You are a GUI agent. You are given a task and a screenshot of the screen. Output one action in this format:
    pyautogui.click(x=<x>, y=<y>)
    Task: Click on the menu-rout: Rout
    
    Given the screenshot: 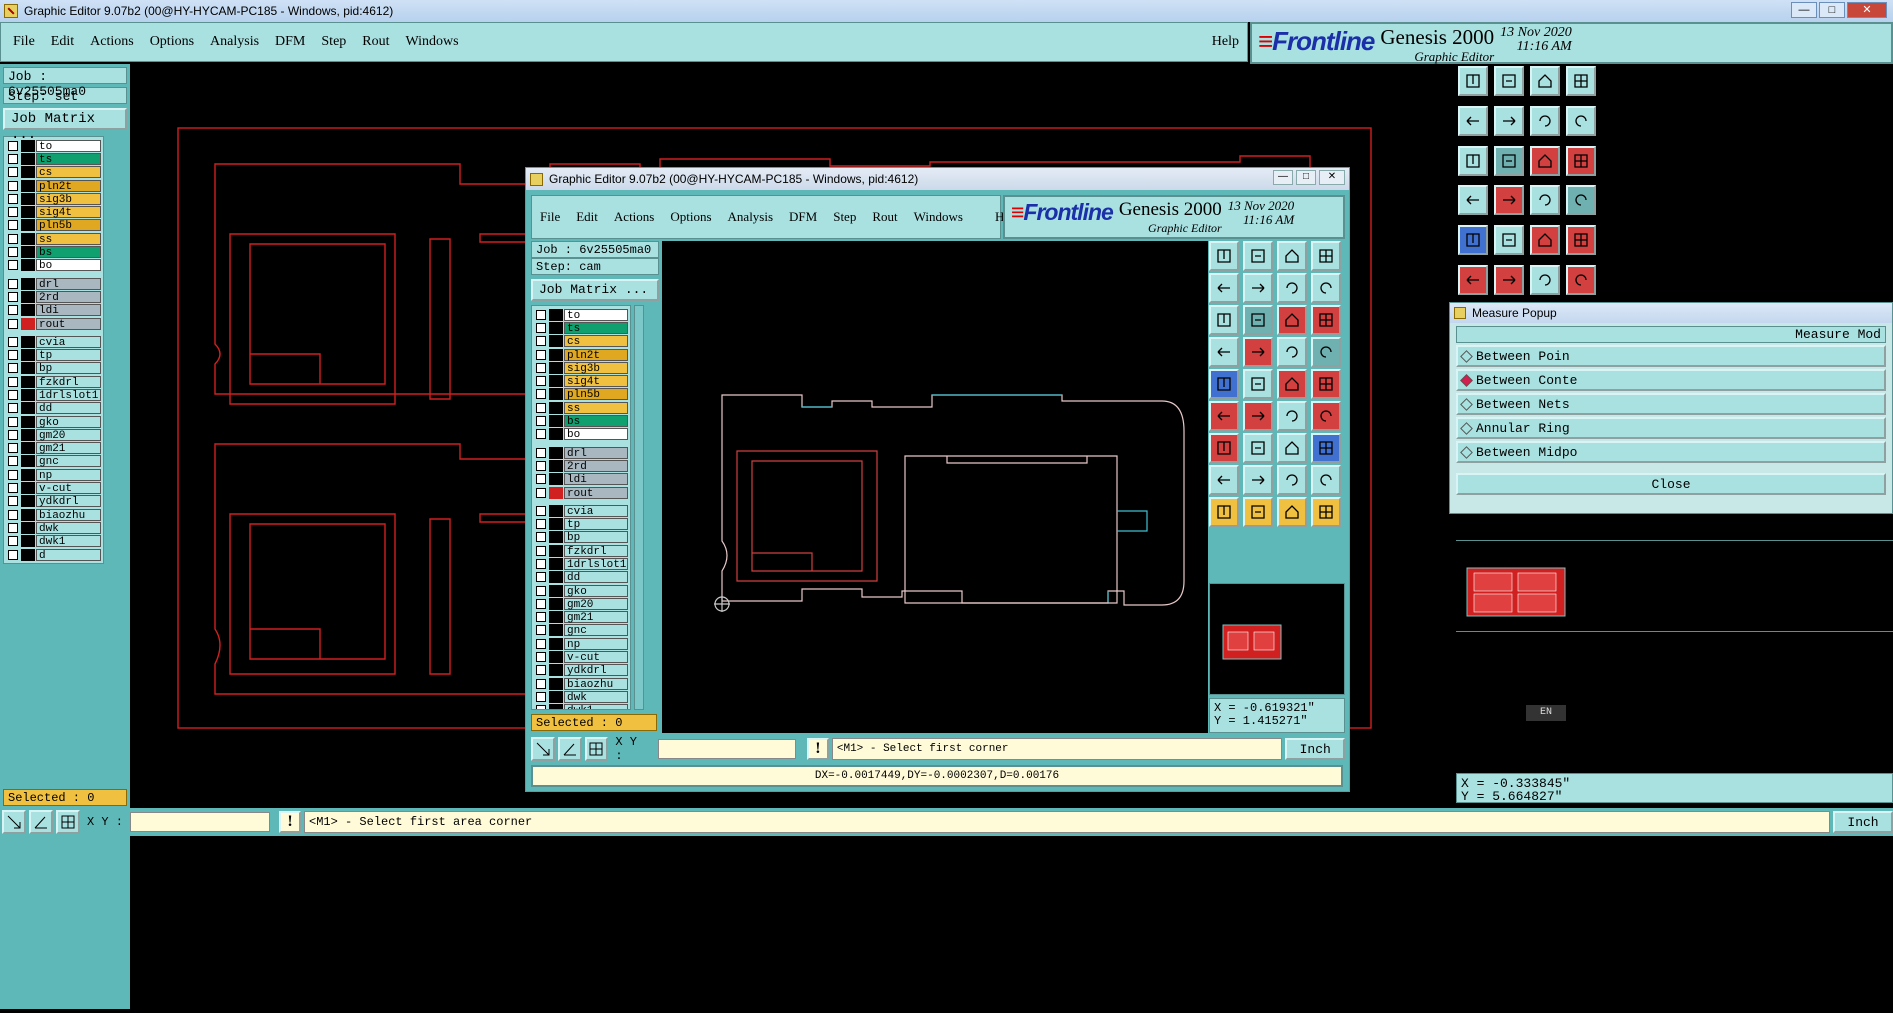 What is the action you would take?
    pyautogui.click(x=375, y=42)
    